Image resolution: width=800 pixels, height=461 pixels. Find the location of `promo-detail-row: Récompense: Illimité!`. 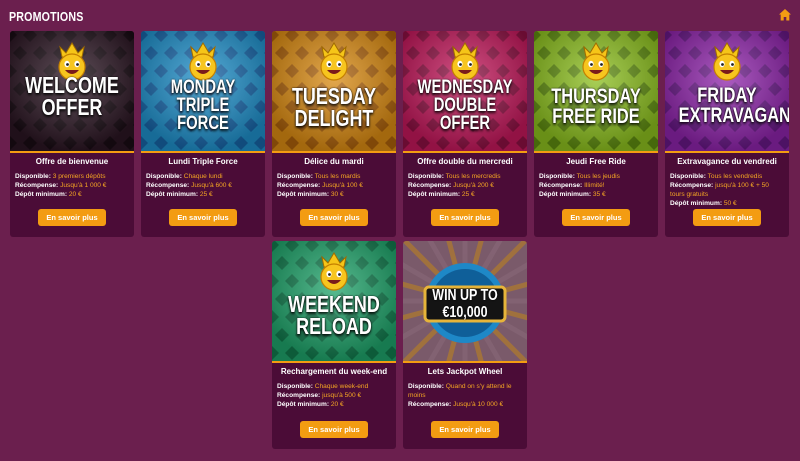

promo-detail-row: Récompense: Illimité! is located at coordinates (596, 185).